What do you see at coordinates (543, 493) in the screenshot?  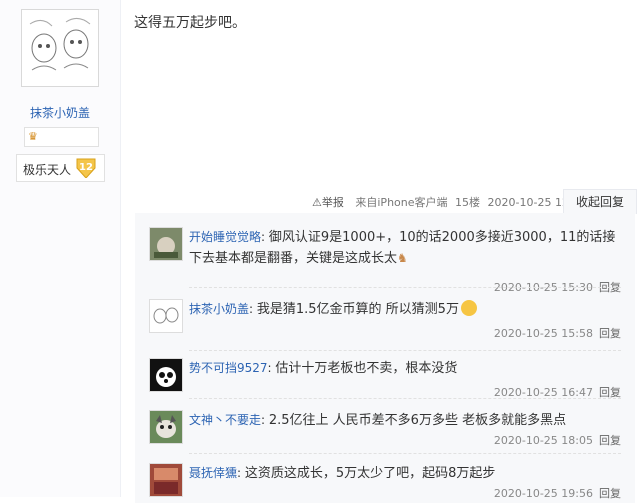 I see `reply-time: 2020-10-25 19:56` at bounding box center [543, 493].